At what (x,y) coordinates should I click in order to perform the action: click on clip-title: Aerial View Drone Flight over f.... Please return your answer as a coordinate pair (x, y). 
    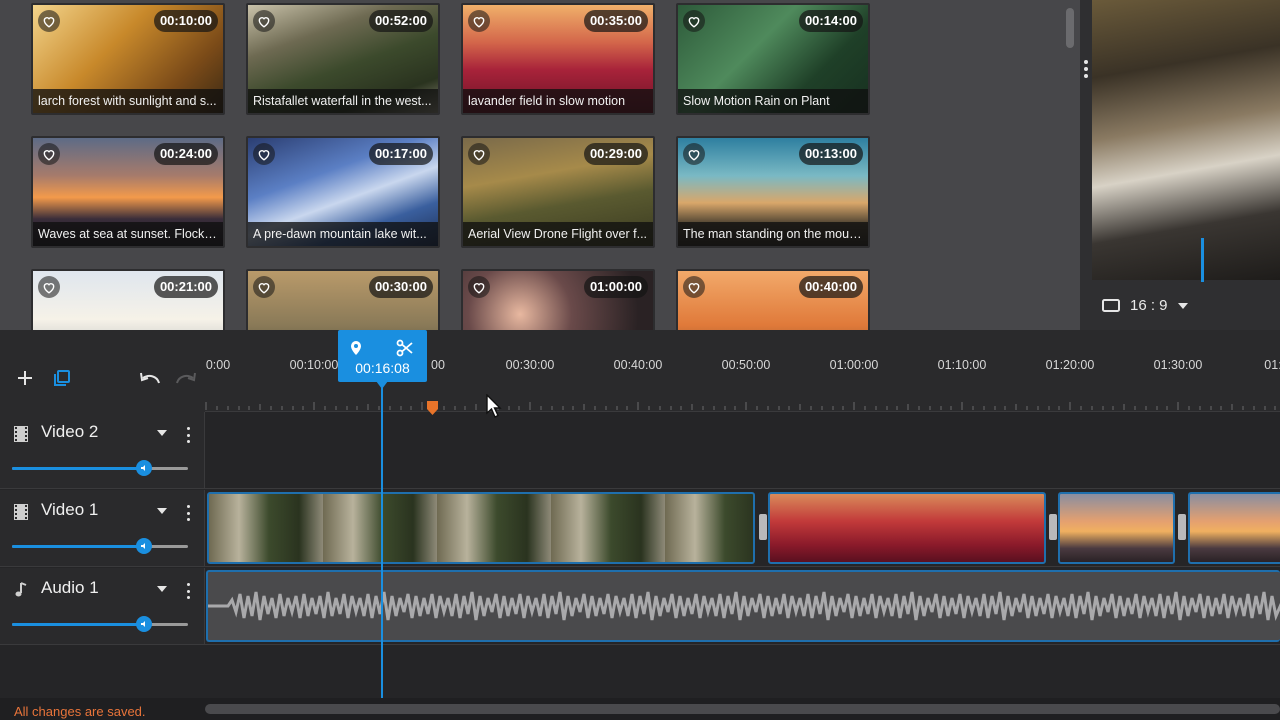
    Looking at the image, I should click on (558, 234).